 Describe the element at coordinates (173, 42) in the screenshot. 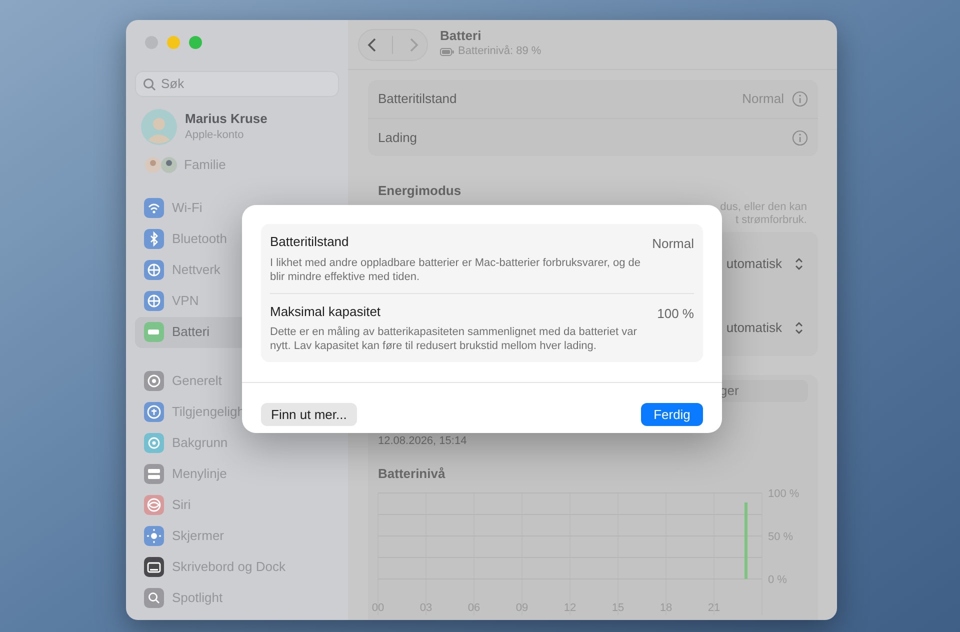

I see `minimize-button` at that location.